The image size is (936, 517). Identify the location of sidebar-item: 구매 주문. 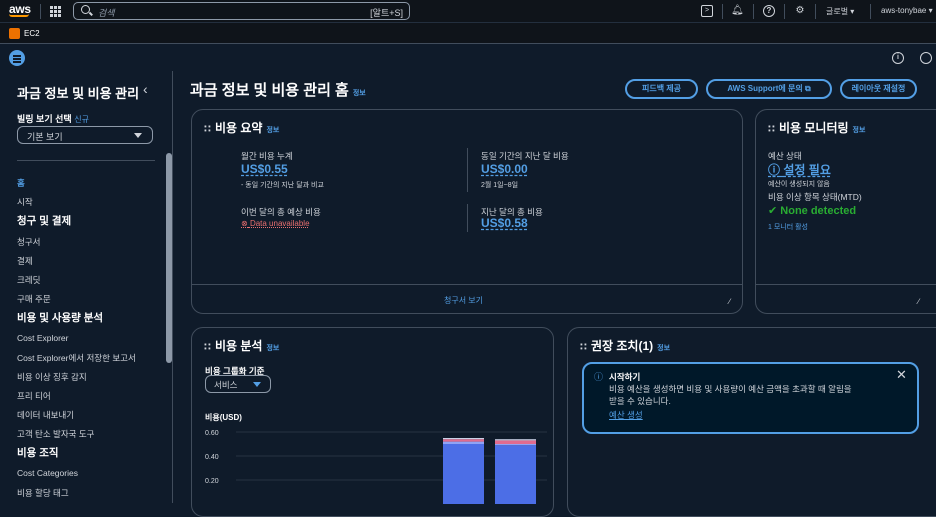
(34, 299).